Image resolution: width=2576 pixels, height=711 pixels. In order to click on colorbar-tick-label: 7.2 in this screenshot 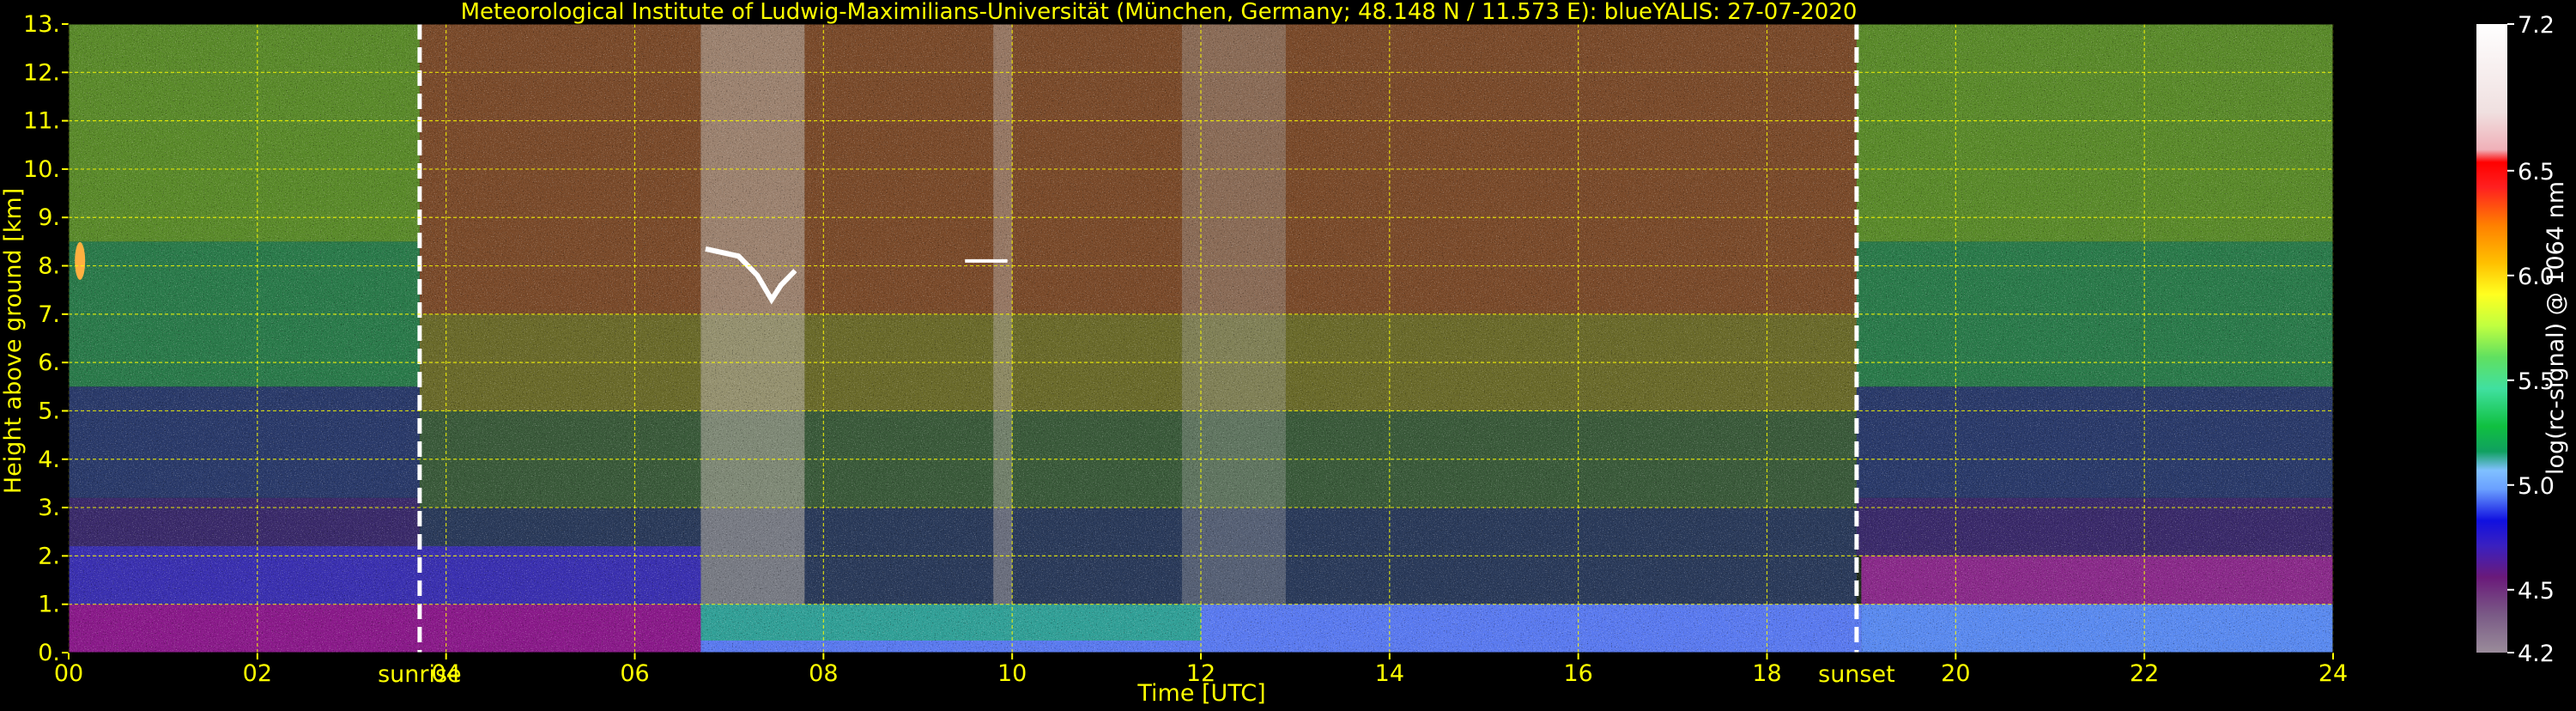, I will do `click(2536, 25)`.